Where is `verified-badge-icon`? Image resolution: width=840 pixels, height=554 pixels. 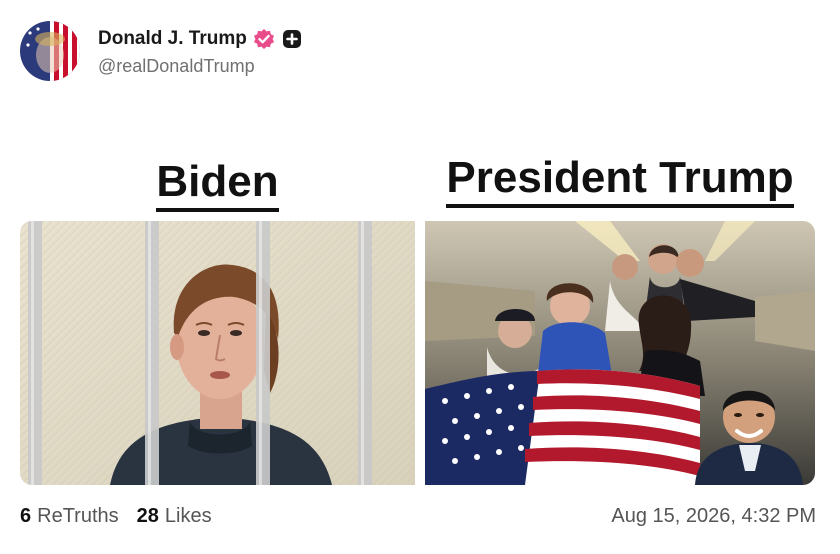 verified-badge-icon is located at coordinates (264, 39).